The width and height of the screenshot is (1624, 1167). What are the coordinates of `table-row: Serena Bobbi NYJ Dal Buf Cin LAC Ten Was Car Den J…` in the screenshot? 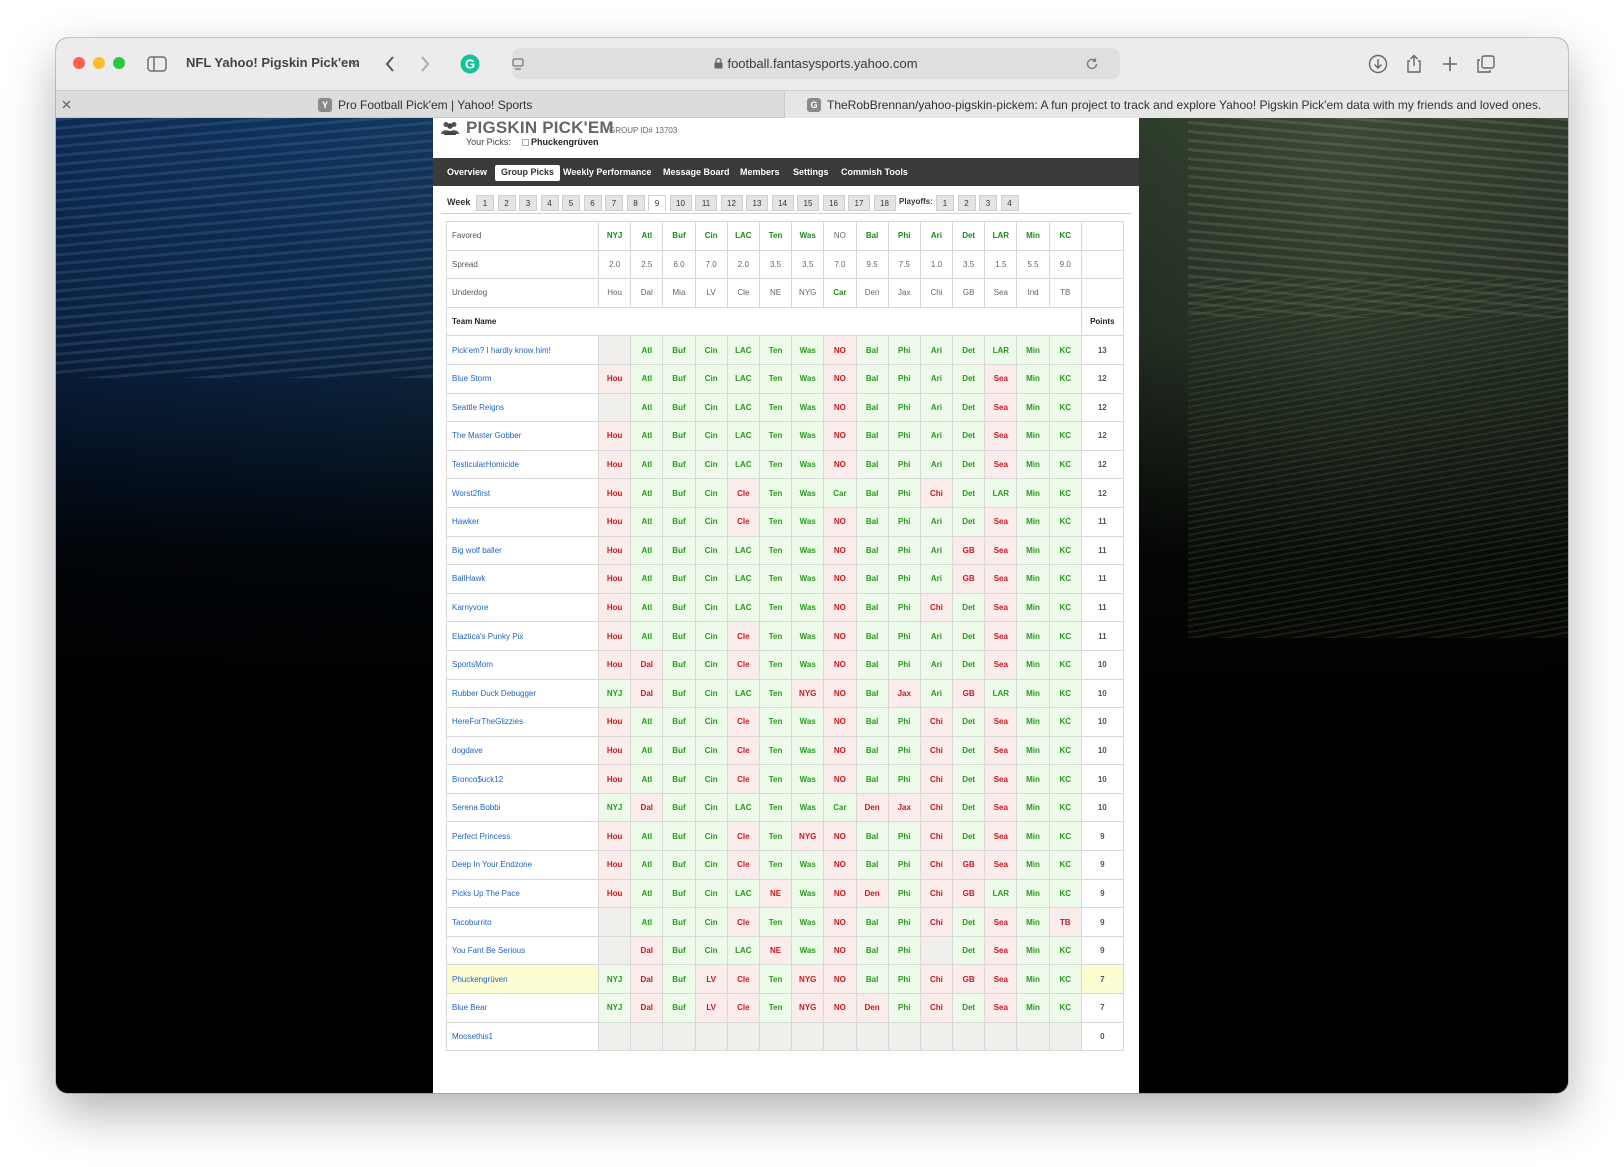 It's located at (785, 807).